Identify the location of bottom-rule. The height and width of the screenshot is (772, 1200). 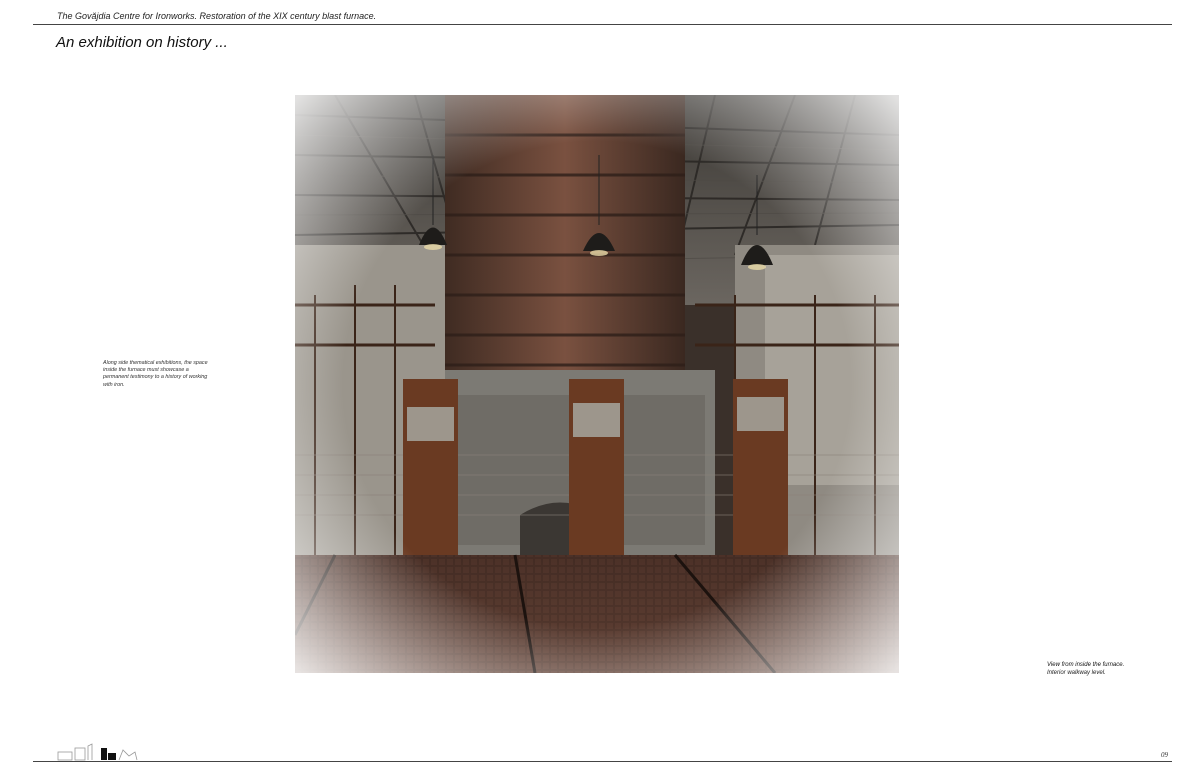
(602, 761).